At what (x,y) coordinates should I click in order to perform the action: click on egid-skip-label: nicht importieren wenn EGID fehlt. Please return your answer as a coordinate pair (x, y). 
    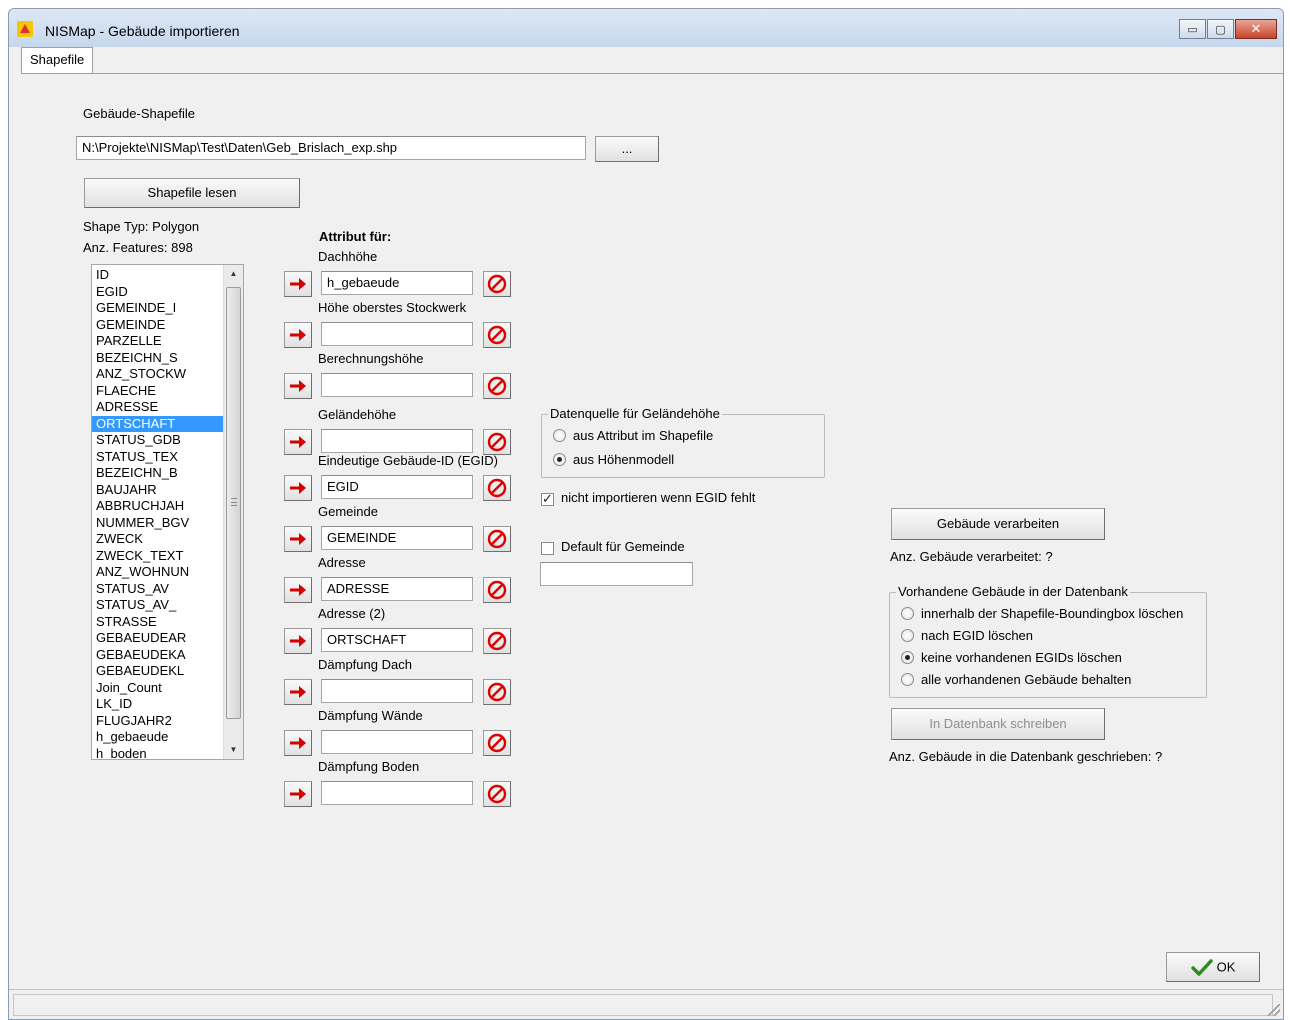
    Looking at the image, I should click on (658, 497).